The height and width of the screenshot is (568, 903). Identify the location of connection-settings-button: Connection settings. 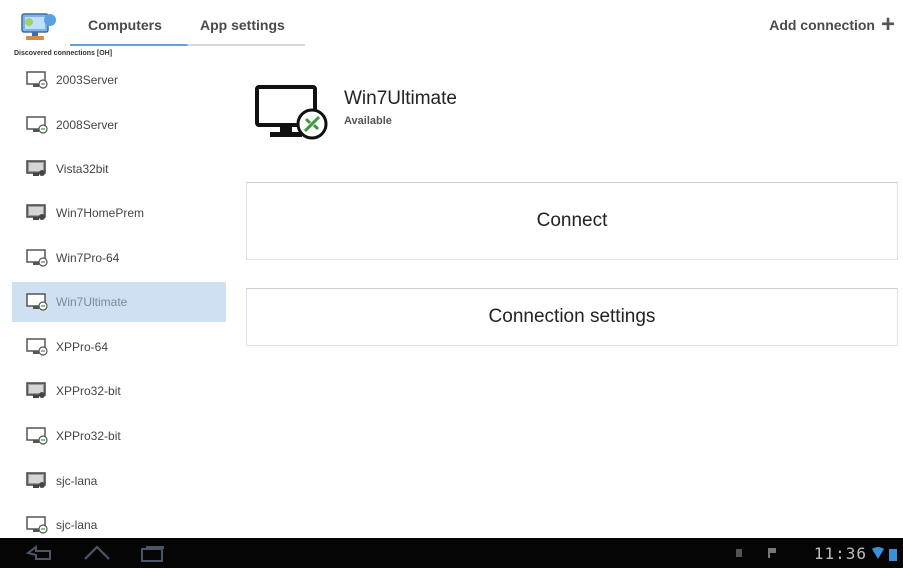
(572, 317).